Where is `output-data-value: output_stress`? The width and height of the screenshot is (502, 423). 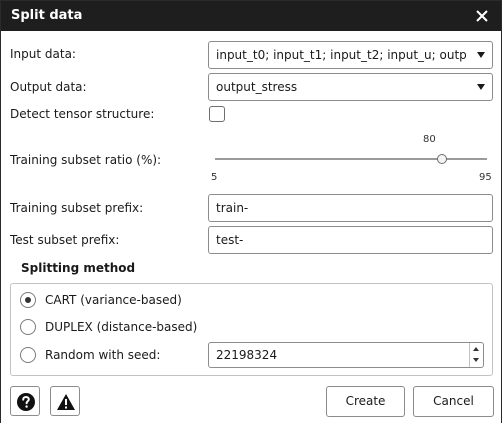
output-data-value: output_stress is located at coordinates (257, 87).